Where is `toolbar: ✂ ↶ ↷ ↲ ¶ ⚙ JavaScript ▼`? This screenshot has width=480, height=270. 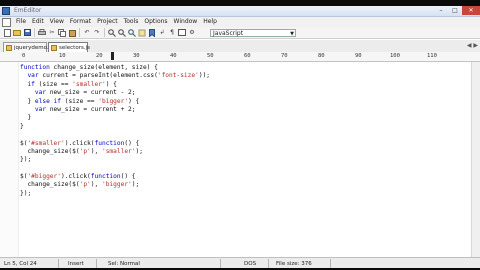
toolbar: ✂ ↶ ↷ ↲ ¶ ⚙ JavaScript ▼ is located at coordinates (240, 33).